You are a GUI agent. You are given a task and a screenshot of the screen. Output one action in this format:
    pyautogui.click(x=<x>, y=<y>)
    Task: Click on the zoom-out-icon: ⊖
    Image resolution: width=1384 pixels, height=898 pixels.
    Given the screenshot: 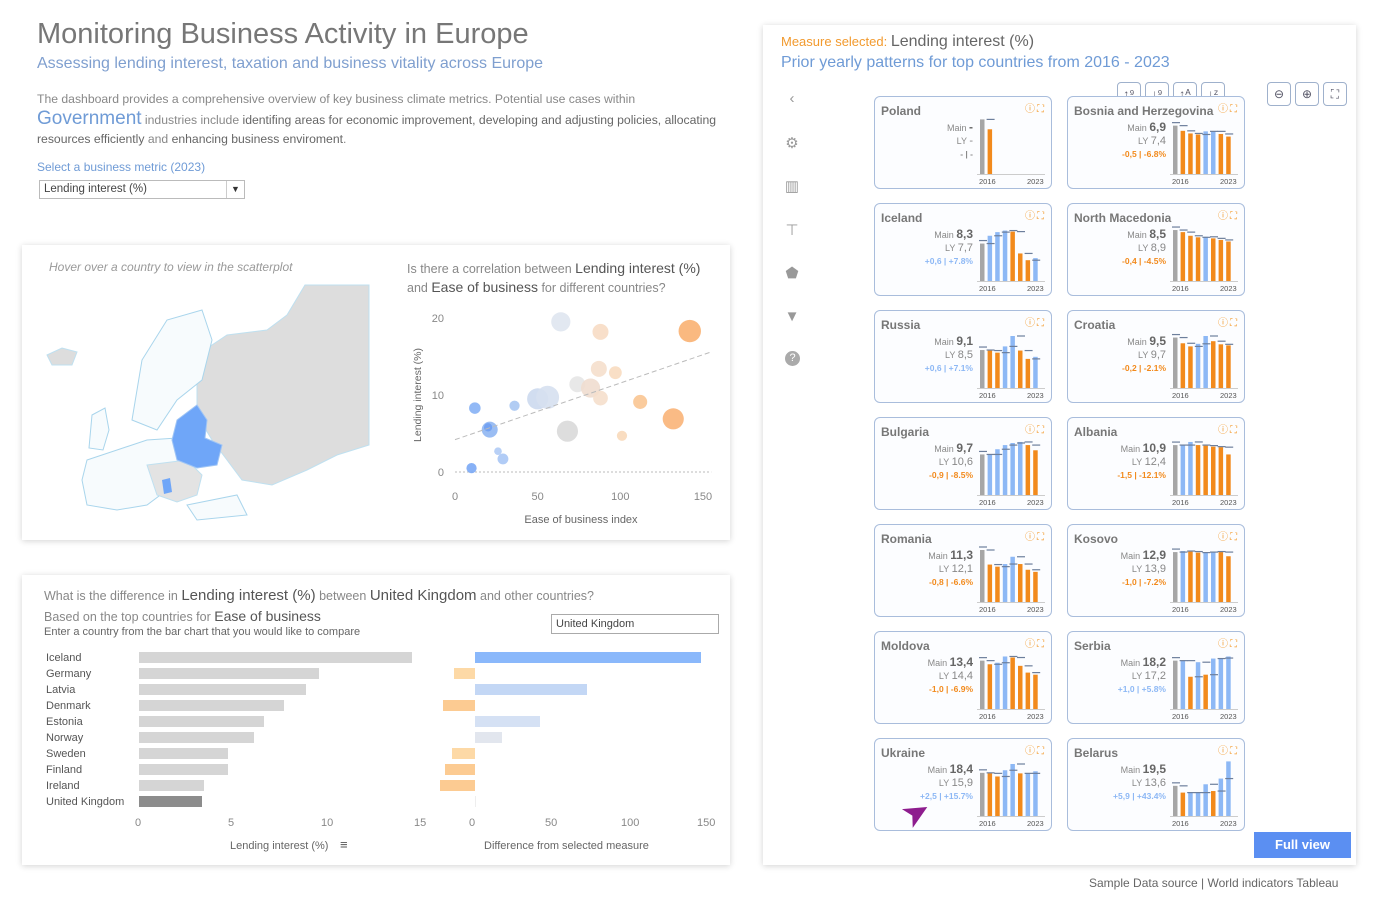 What is the action you would take?
    pyautogui.click(x=1279, y=94)
    